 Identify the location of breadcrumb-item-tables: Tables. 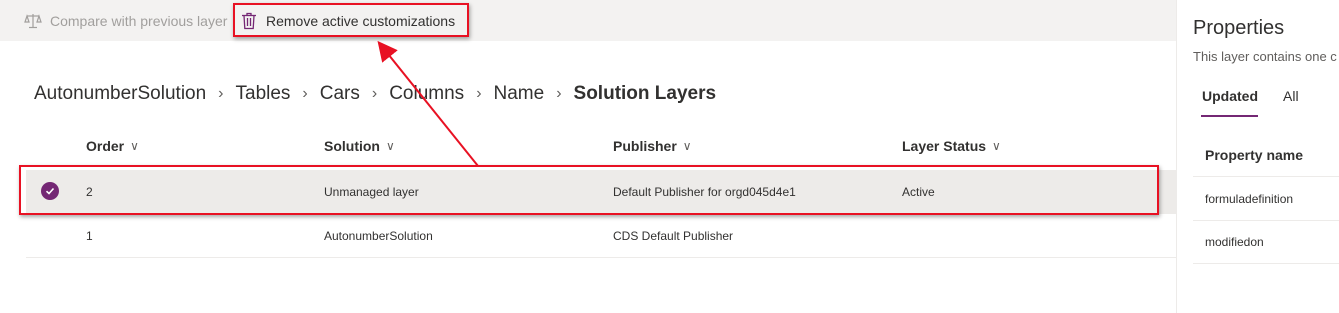
(263, 94).